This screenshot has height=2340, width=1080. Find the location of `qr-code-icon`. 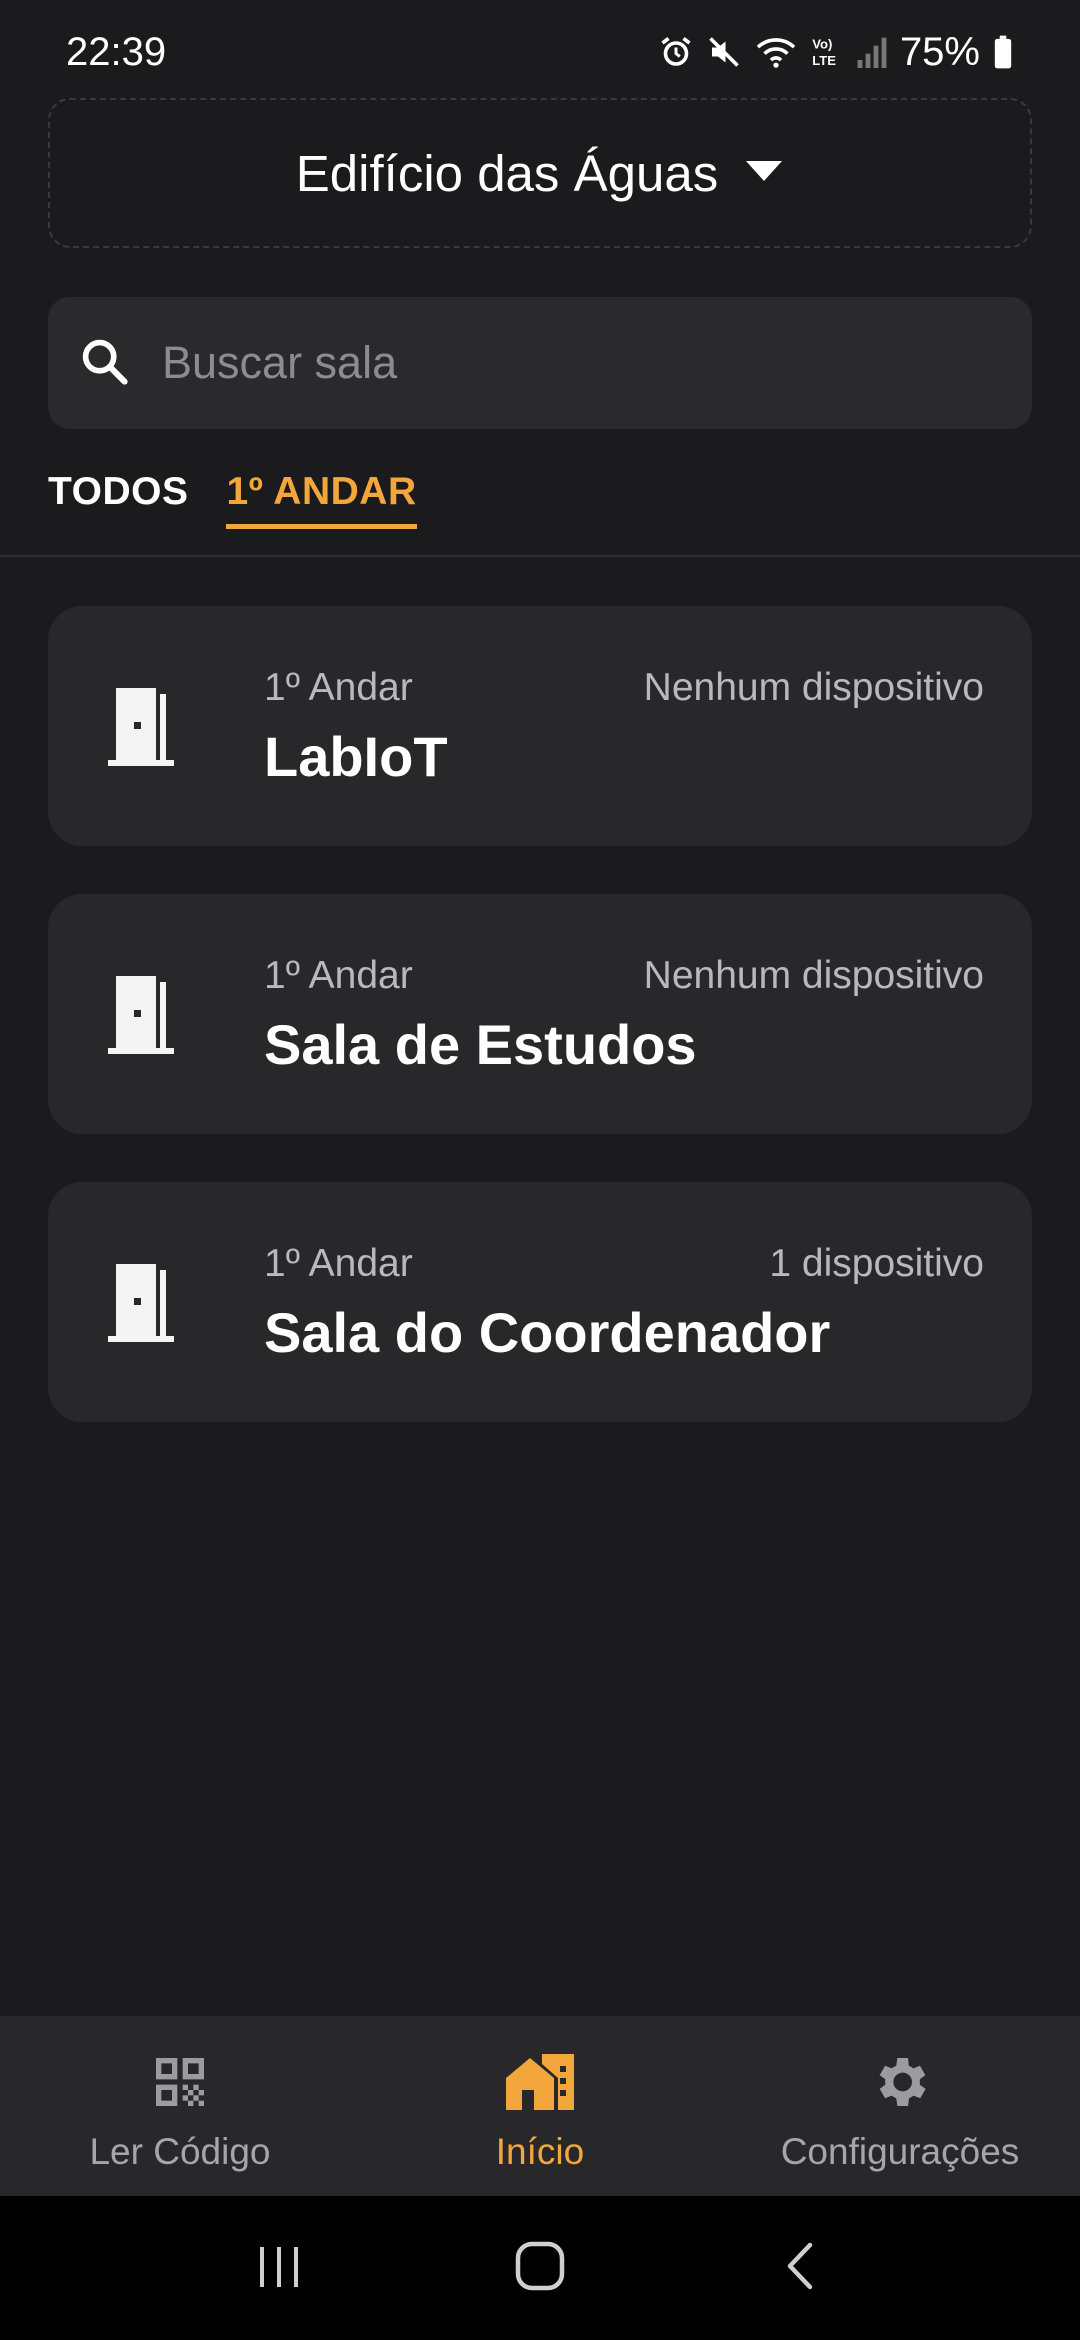

qr-code-icon is located at coordinates (180, 2084).